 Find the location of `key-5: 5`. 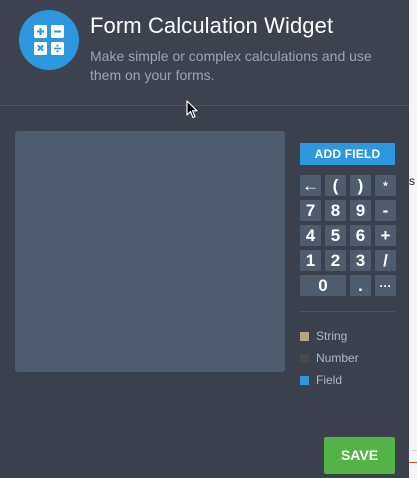

key-5: 5 is located at coordinates (335, 235).